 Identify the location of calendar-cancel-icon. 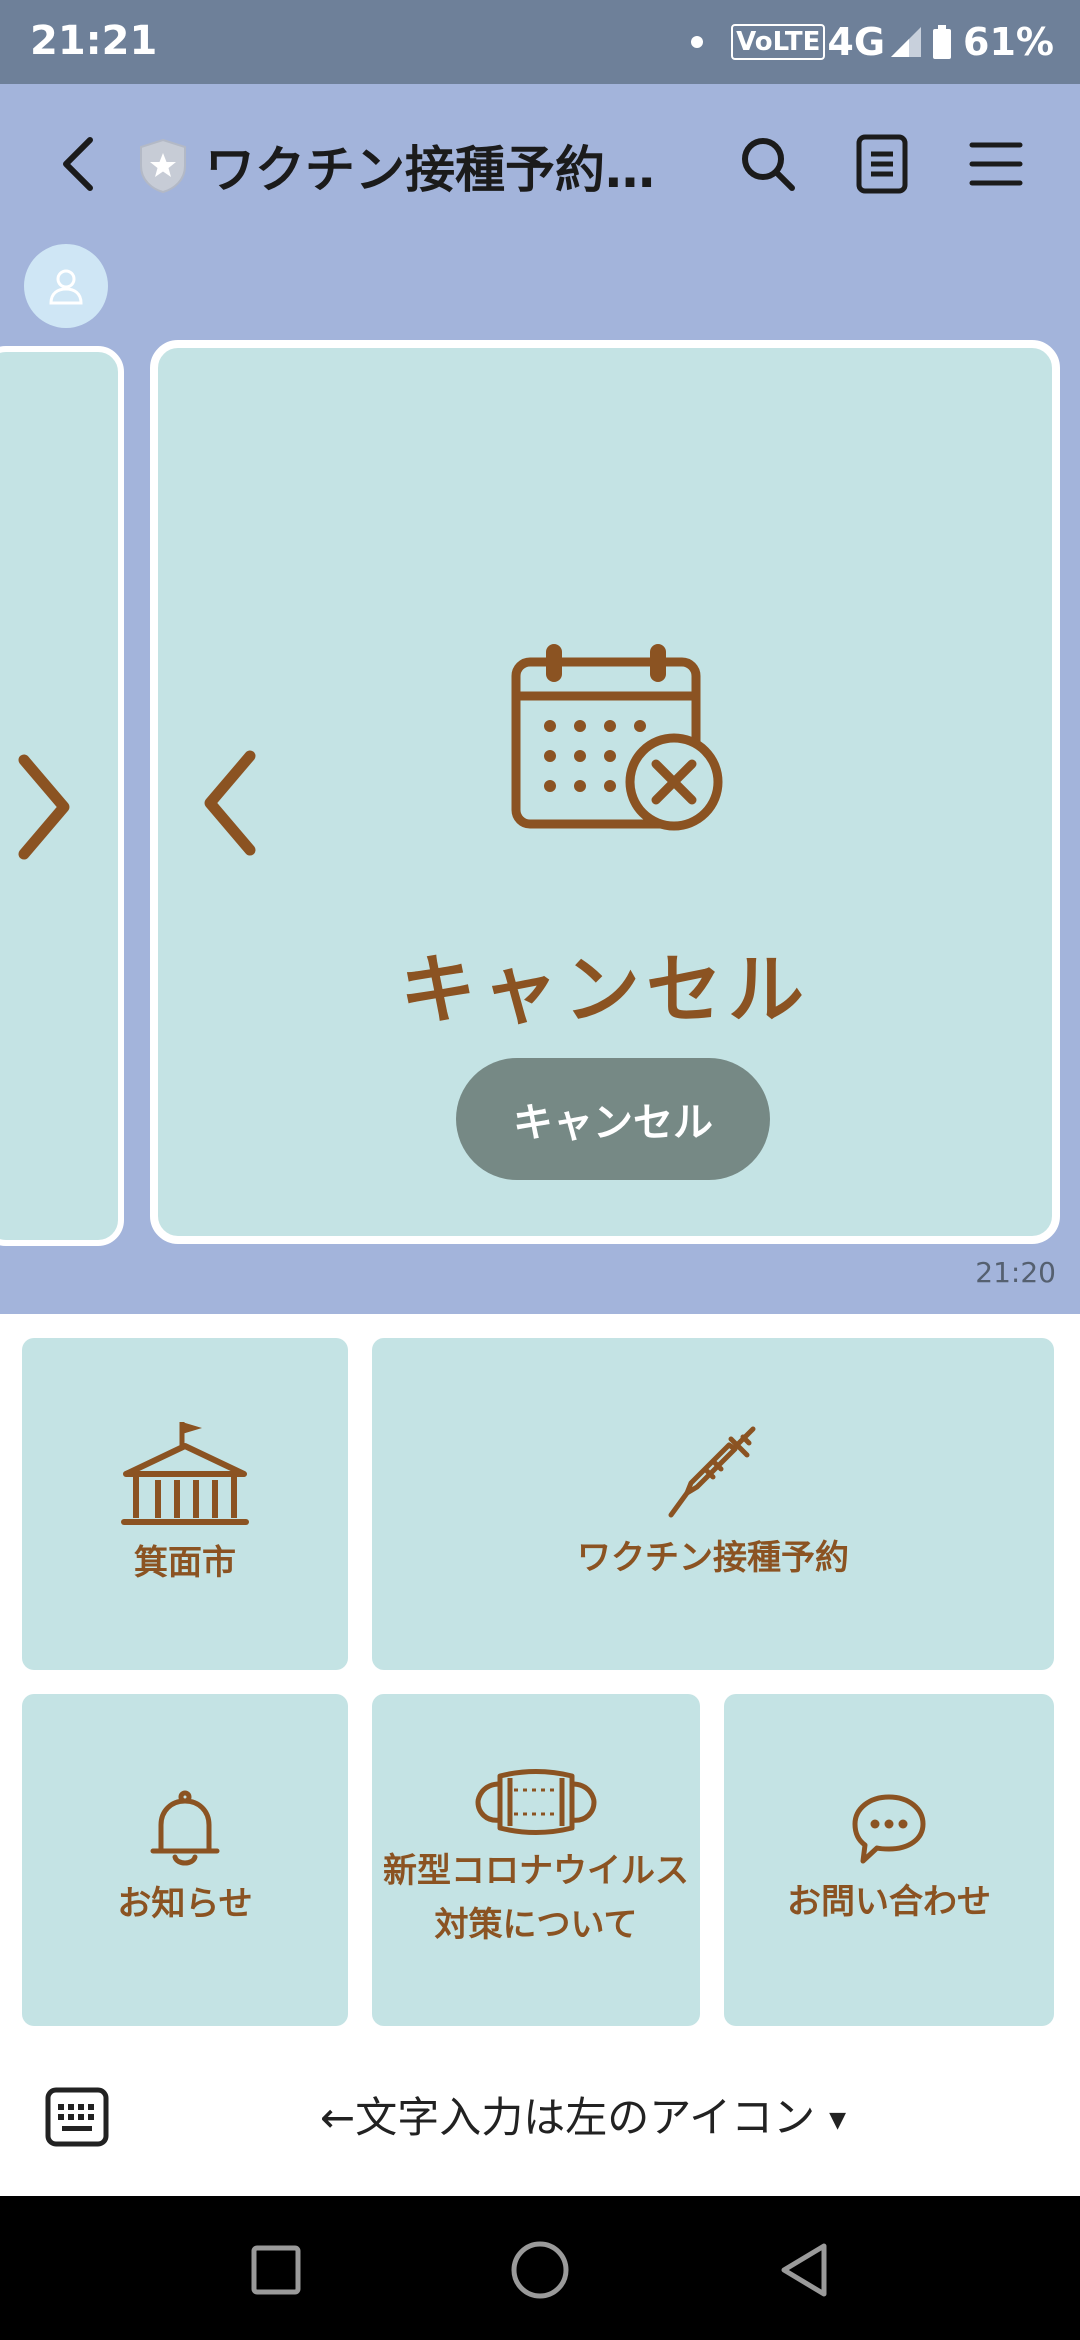
(617, 737).